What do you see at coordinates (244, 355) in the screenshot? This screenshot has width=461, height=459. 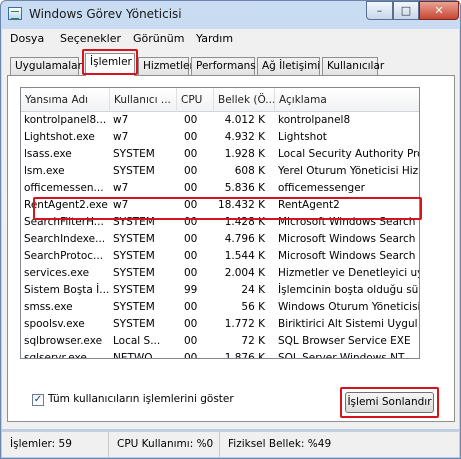 I see `cell-memory: 1.876 K` at bounding box center [244, 355].